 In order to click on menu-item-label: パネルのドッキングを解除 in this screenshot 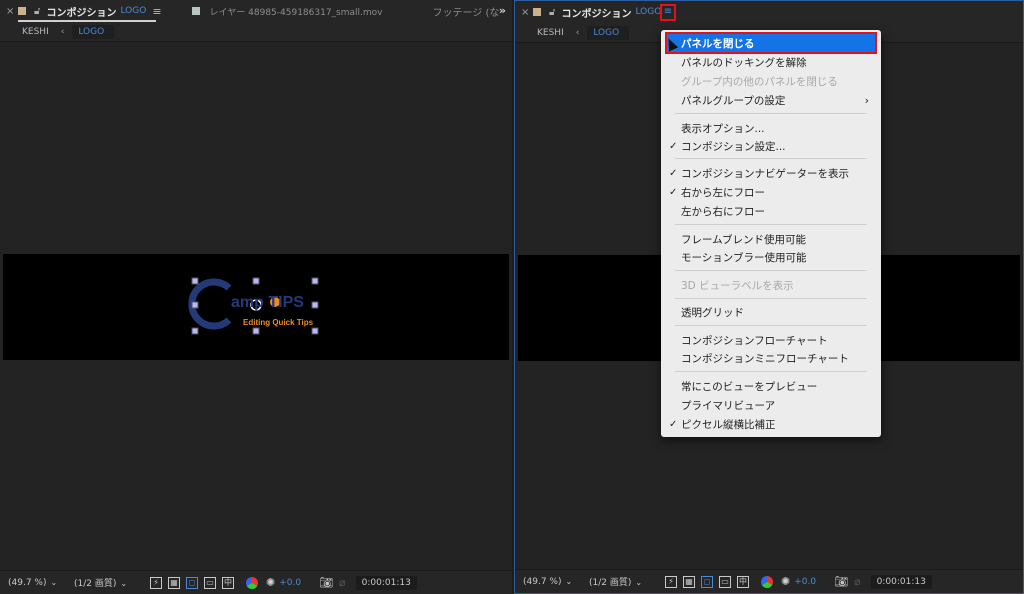, I will do `click(744, 62)`.